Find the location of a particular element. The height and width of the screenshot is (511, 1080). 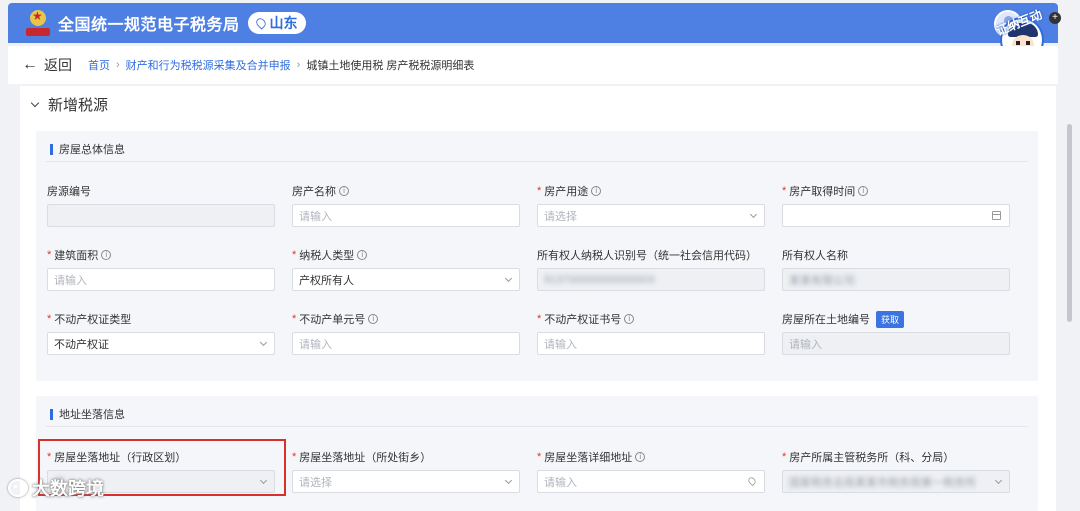

scrollbar-thumb is located at coordinates (1069, 223).